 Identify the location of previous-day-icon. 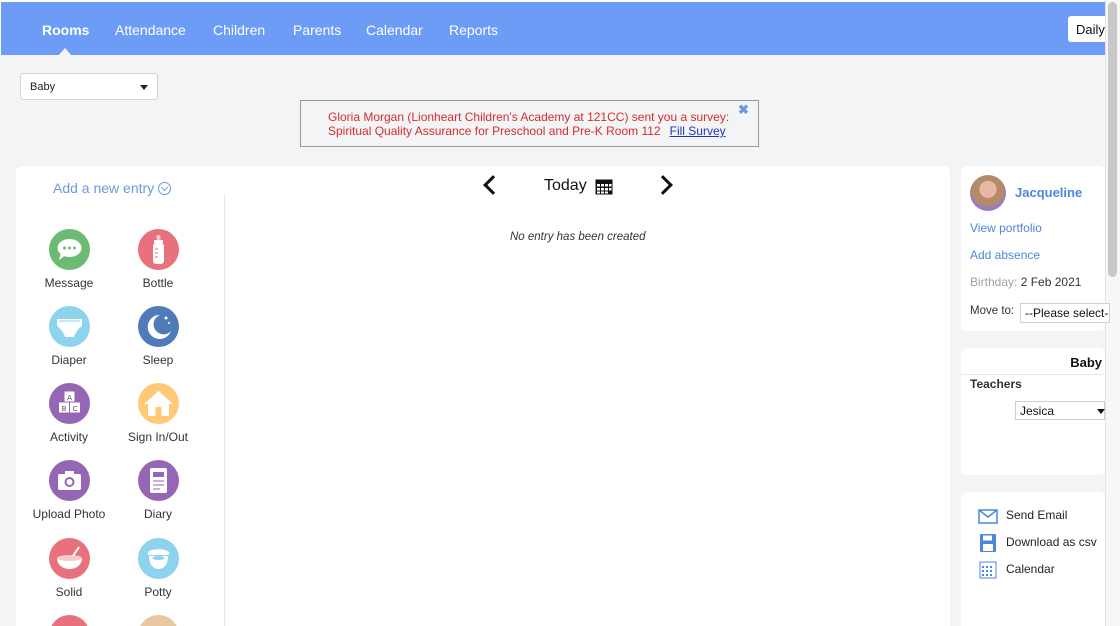
(493, 185).